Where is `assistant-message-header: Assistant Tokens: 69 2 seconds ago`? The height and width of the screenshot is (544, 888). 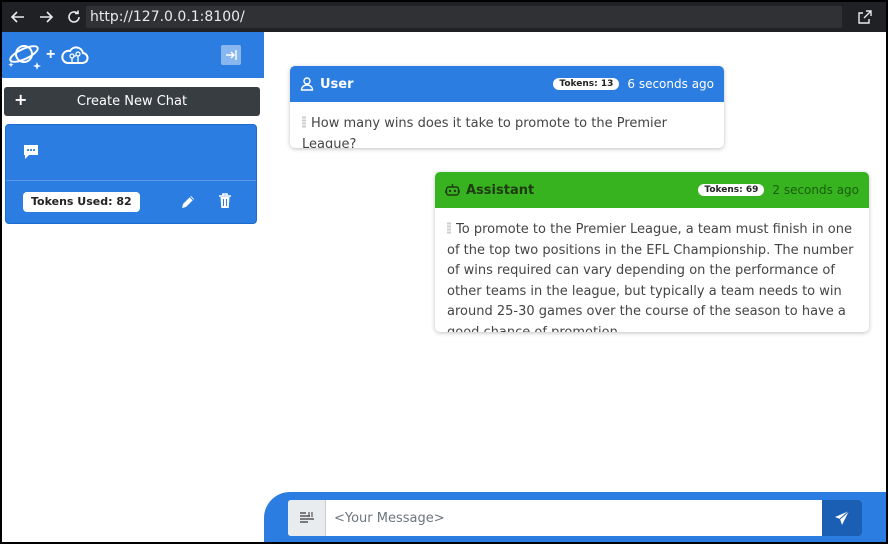
assistant-message-header: Assistant Tokens: 69 2 seconds ago is located at coordinates (652, 190).